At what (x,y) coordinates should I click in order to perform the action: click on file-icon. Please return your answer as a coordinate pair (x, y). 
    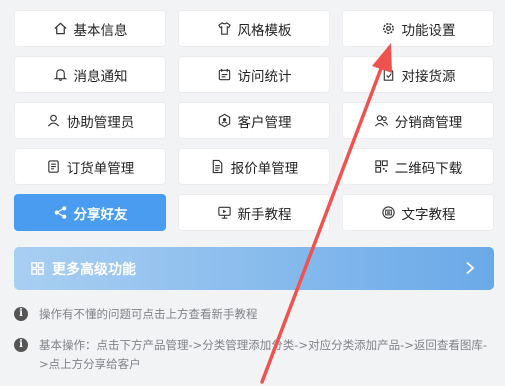
    Looking at the image, I should click on (217, 166).